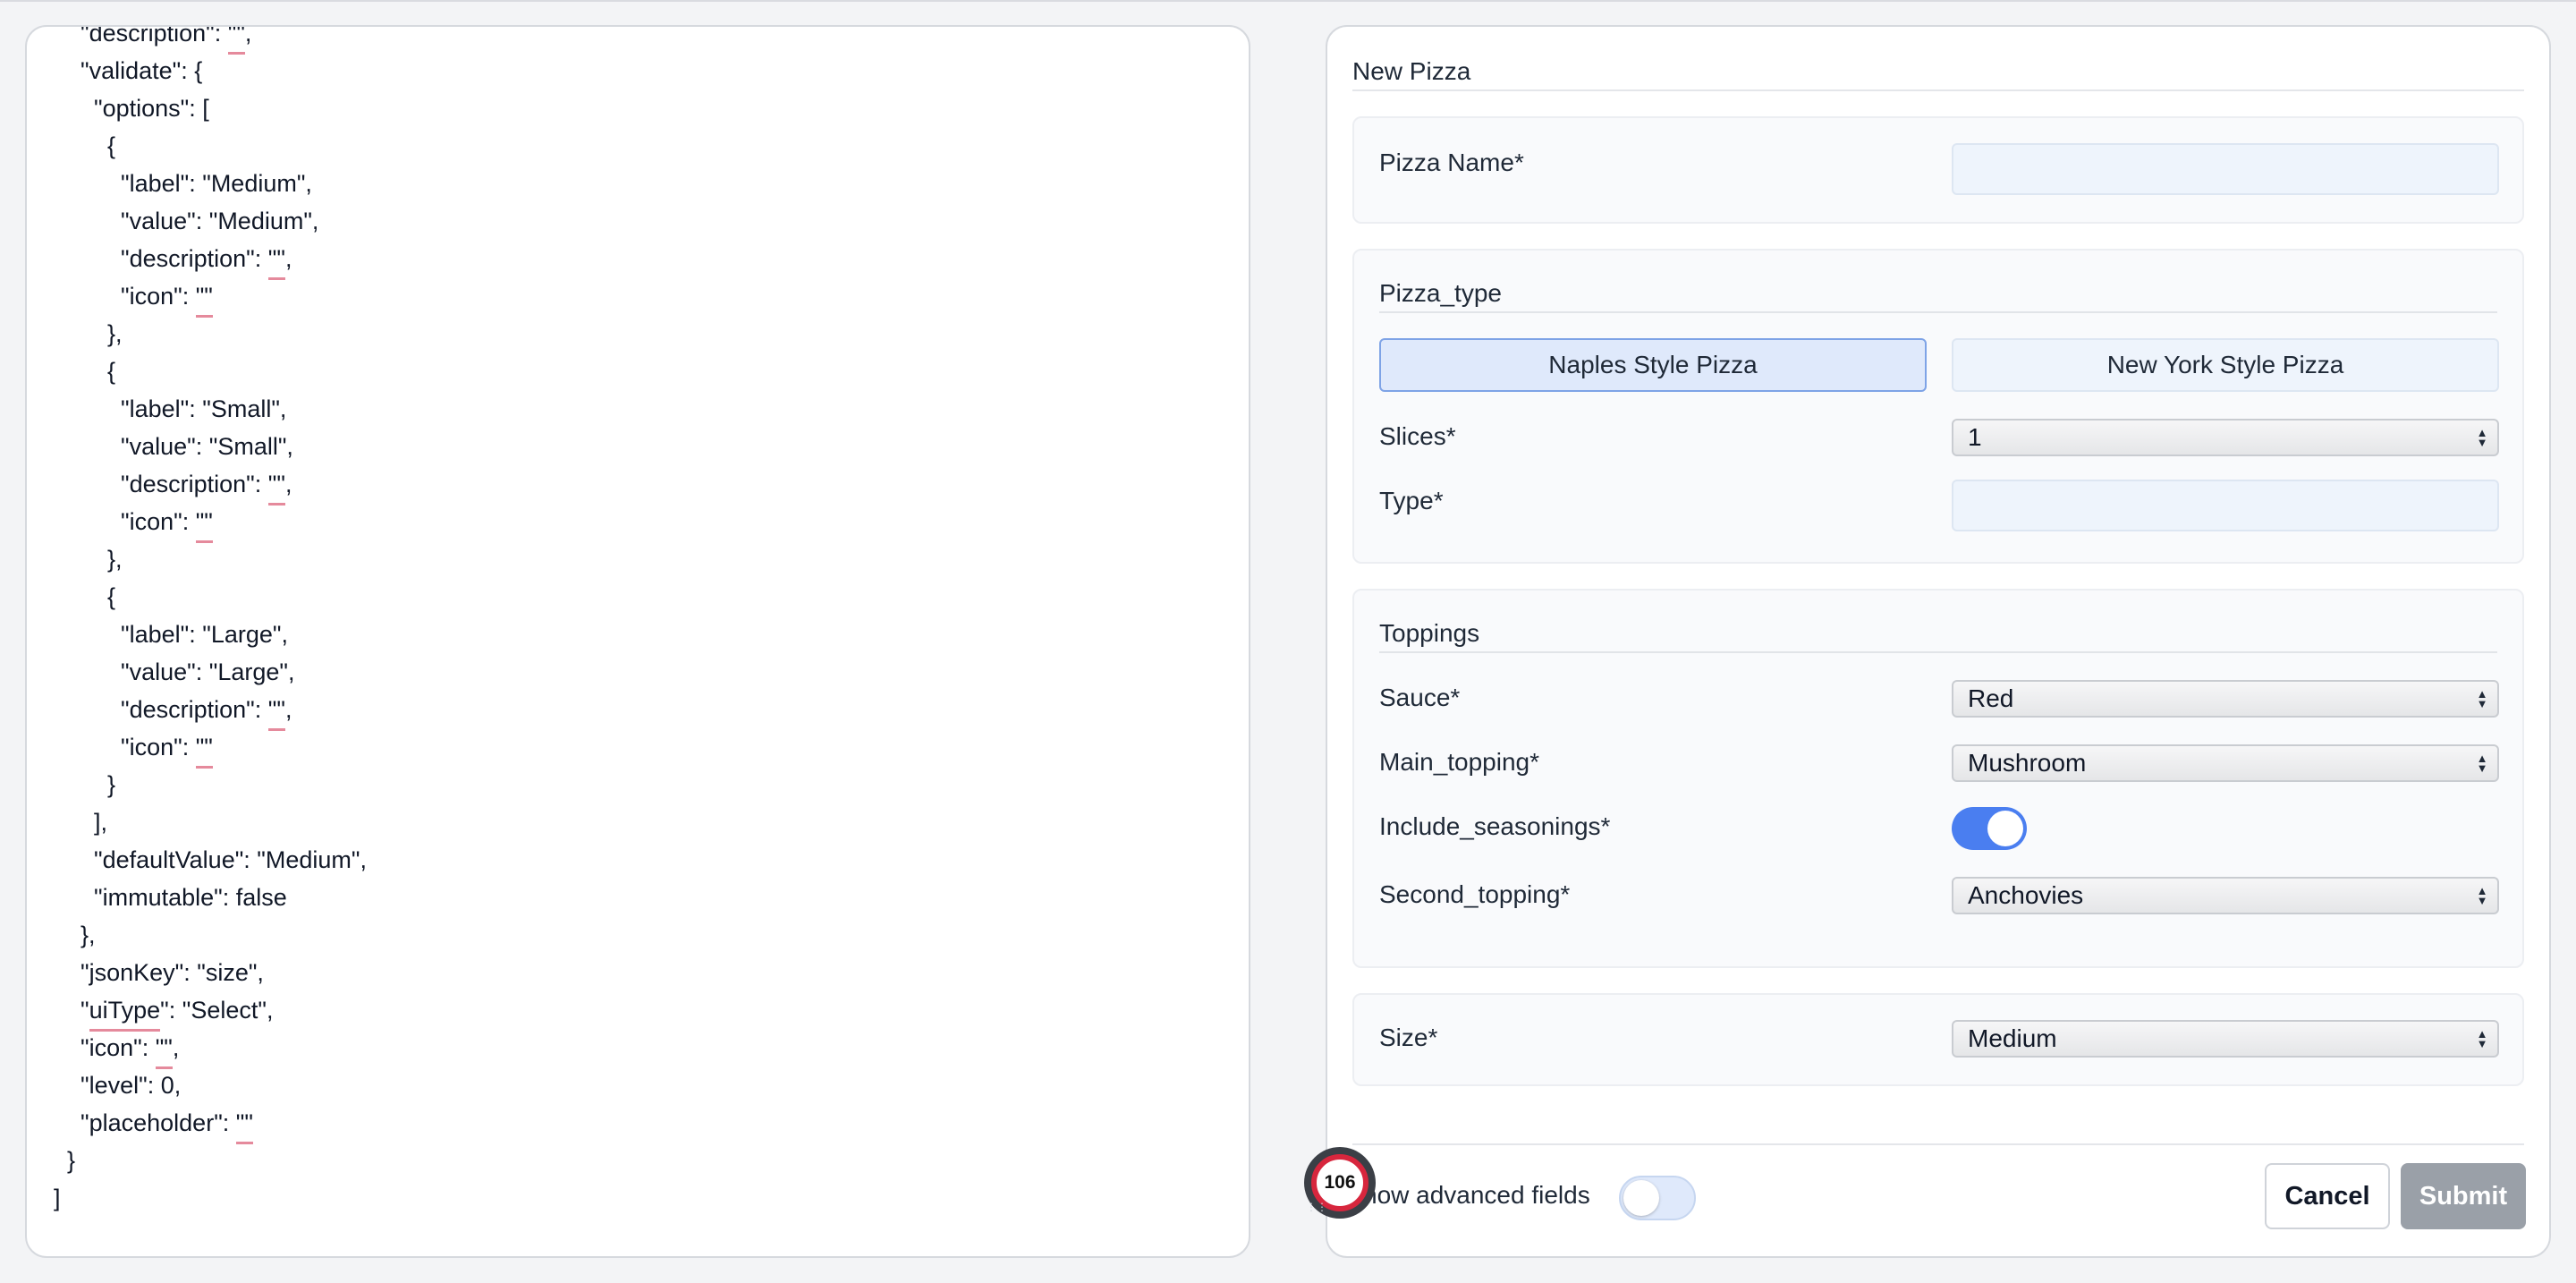  I want to click on speed-badge: 106 ⋮⋮, so click(1340, 1183).